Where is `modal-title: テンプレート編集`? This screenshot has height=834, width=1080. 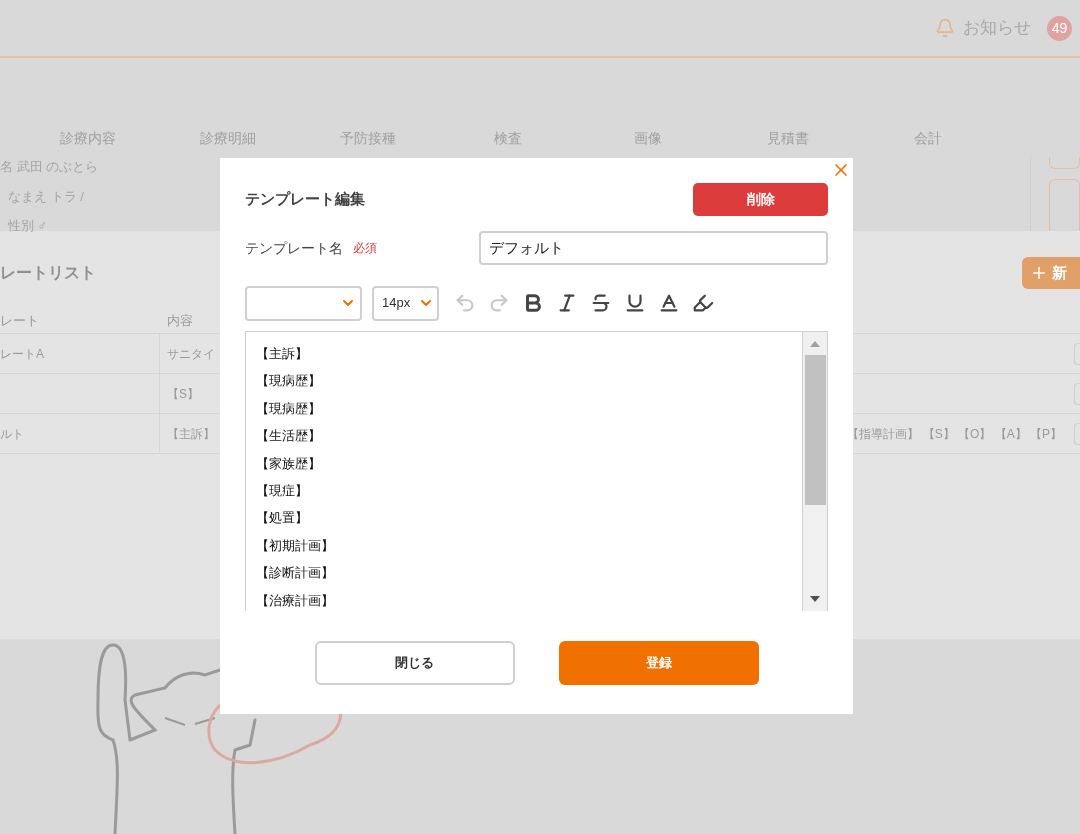 modal-title: テンプレート編集 is located at coordinates (305, 199).